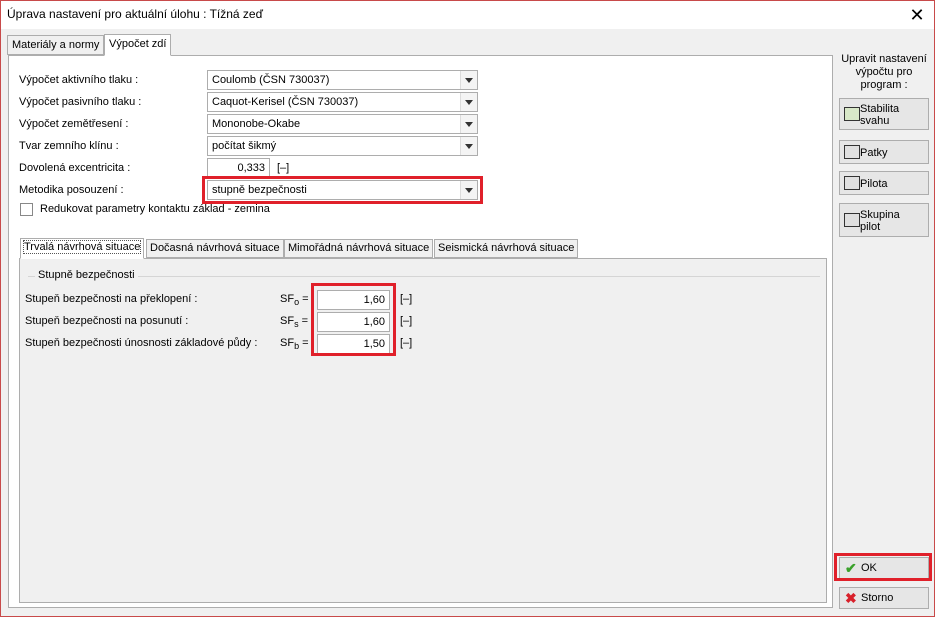 This screenshot has width=935, height=617. What do you see at coordinates (256, 124) in the screenshot?
I see `earthquake-value: Mononobe-Okabe` at bounding box center [256, 124].